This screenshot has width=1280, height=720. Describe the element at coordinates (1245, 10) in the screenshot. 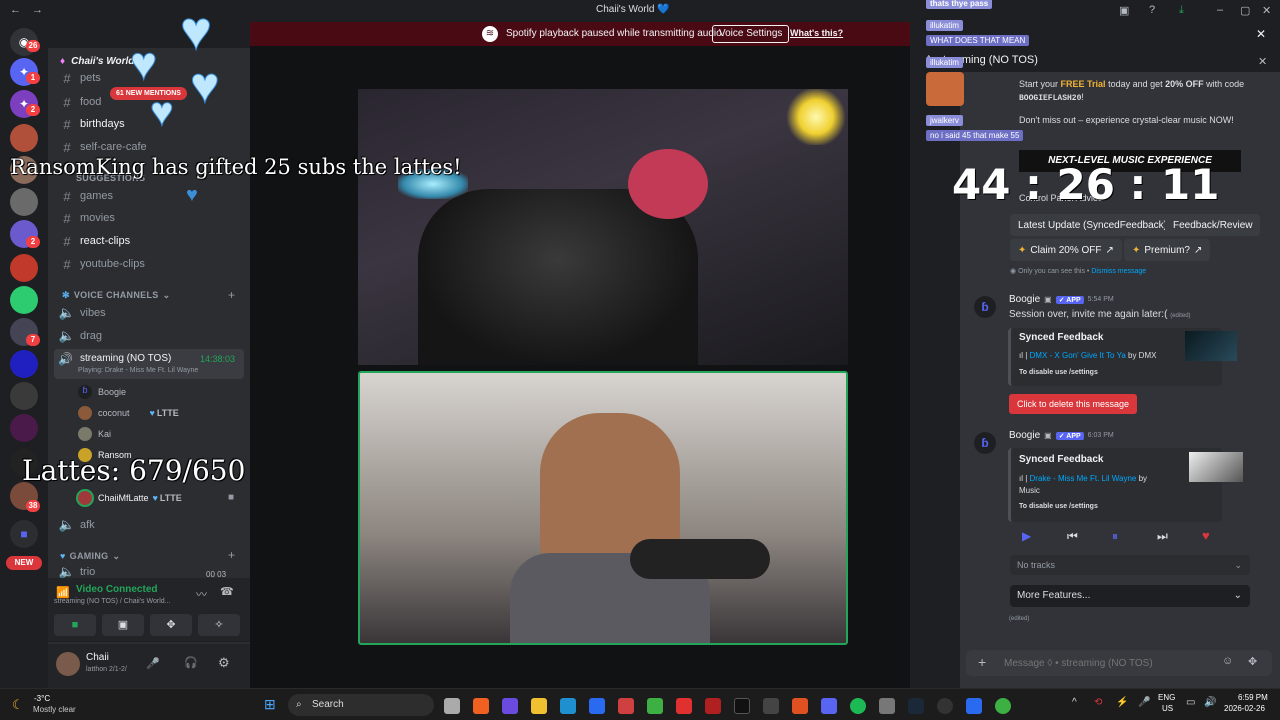

I see `maximize-icon: ▢` at that location.